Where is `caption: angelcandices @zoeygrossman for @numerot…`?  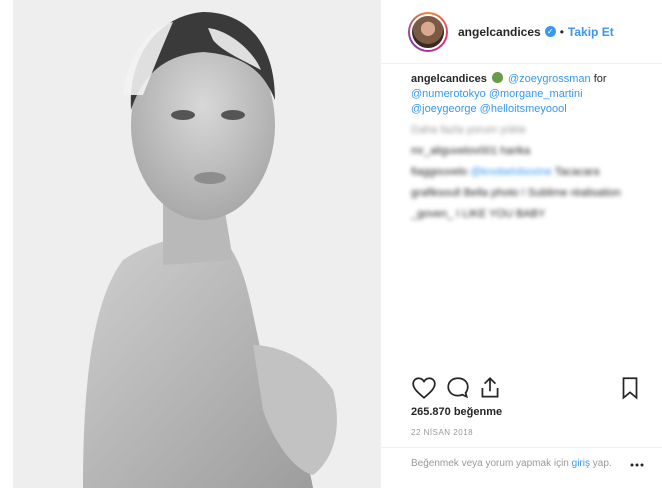 caption: angelcandices @zoeygrossman for @numerot… is located at coordinates (531, 94).